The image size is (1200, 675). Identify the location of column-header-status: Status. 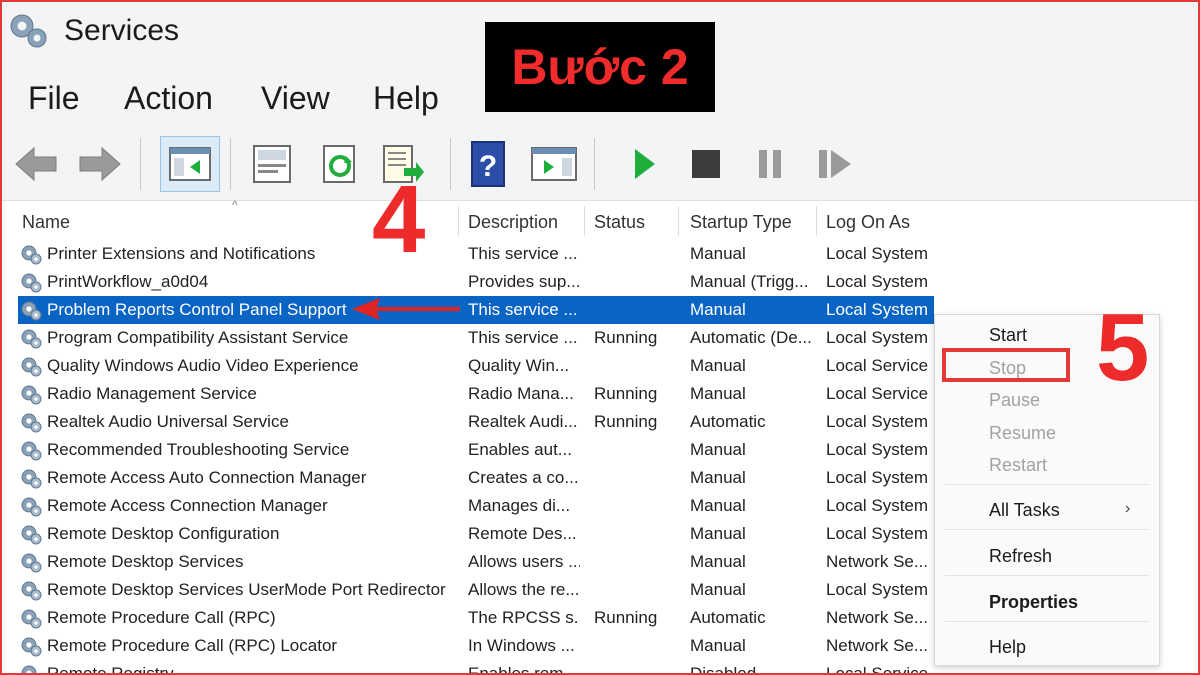
(619, 222).